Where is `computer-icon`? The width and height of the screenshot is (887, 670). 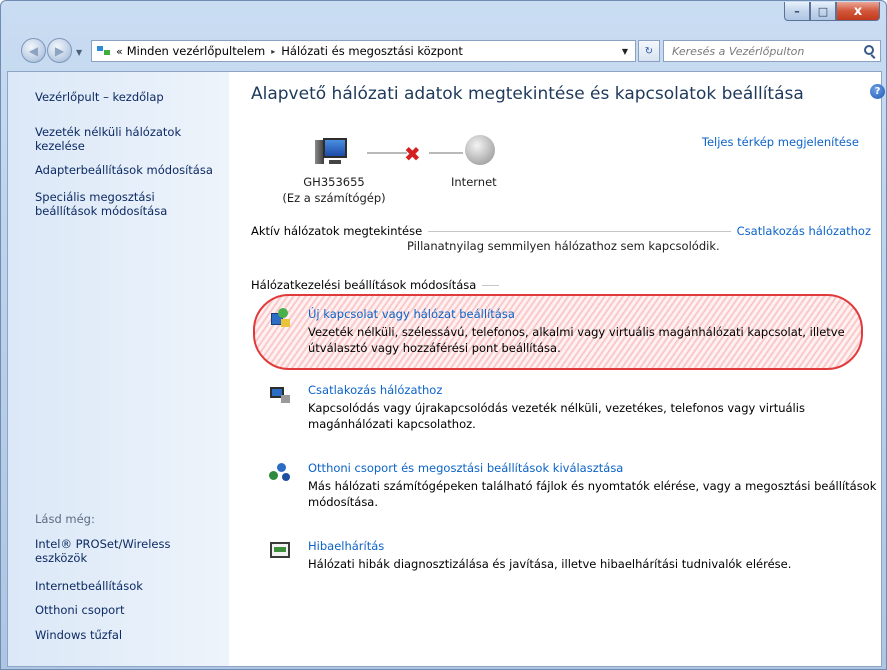 computer-icon is located at coordinates (332, 151).